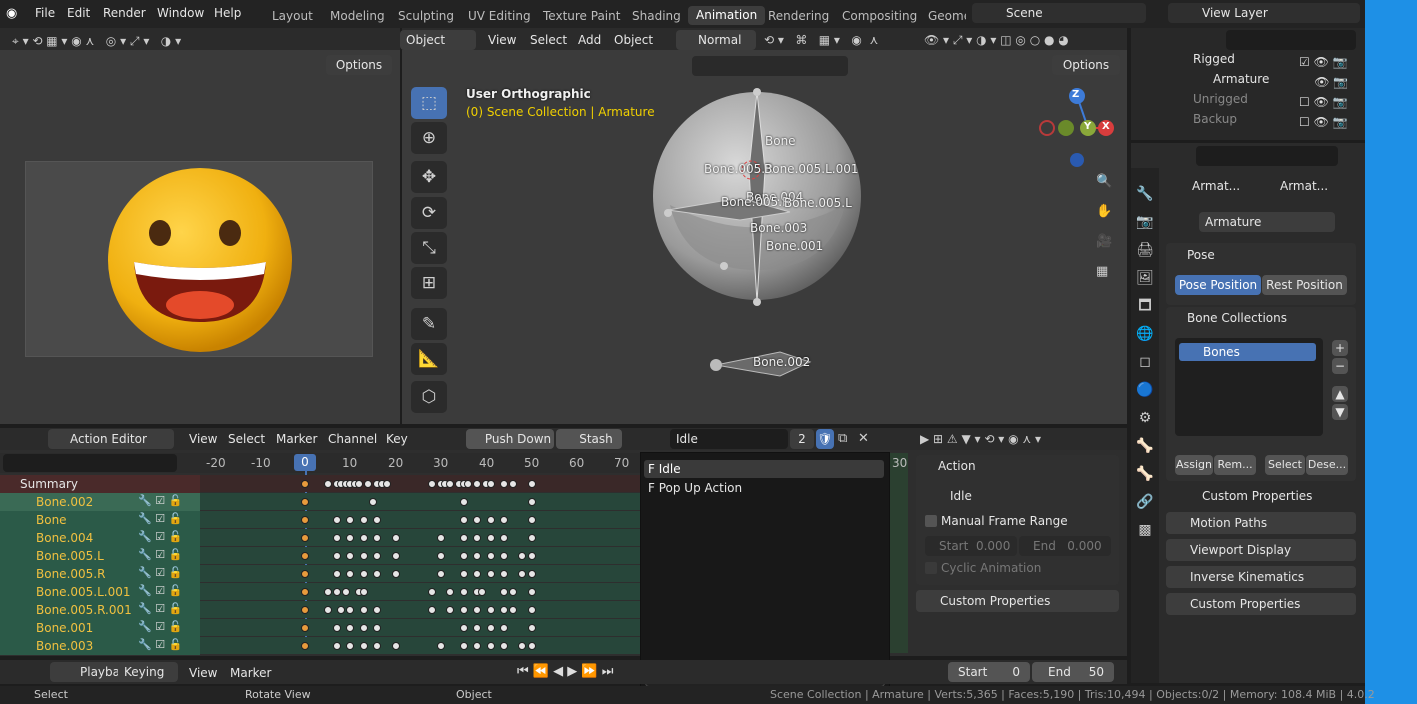 Image resolution: width=1417 pixels, height=704 pixels. I want to click on preview-header-icons: ⌖ ▾ ⟲ ▦ ▾ ◉ ⋏ ◎ ▾ ⤢ ▾ ◑ ▾, so click(96, 41).